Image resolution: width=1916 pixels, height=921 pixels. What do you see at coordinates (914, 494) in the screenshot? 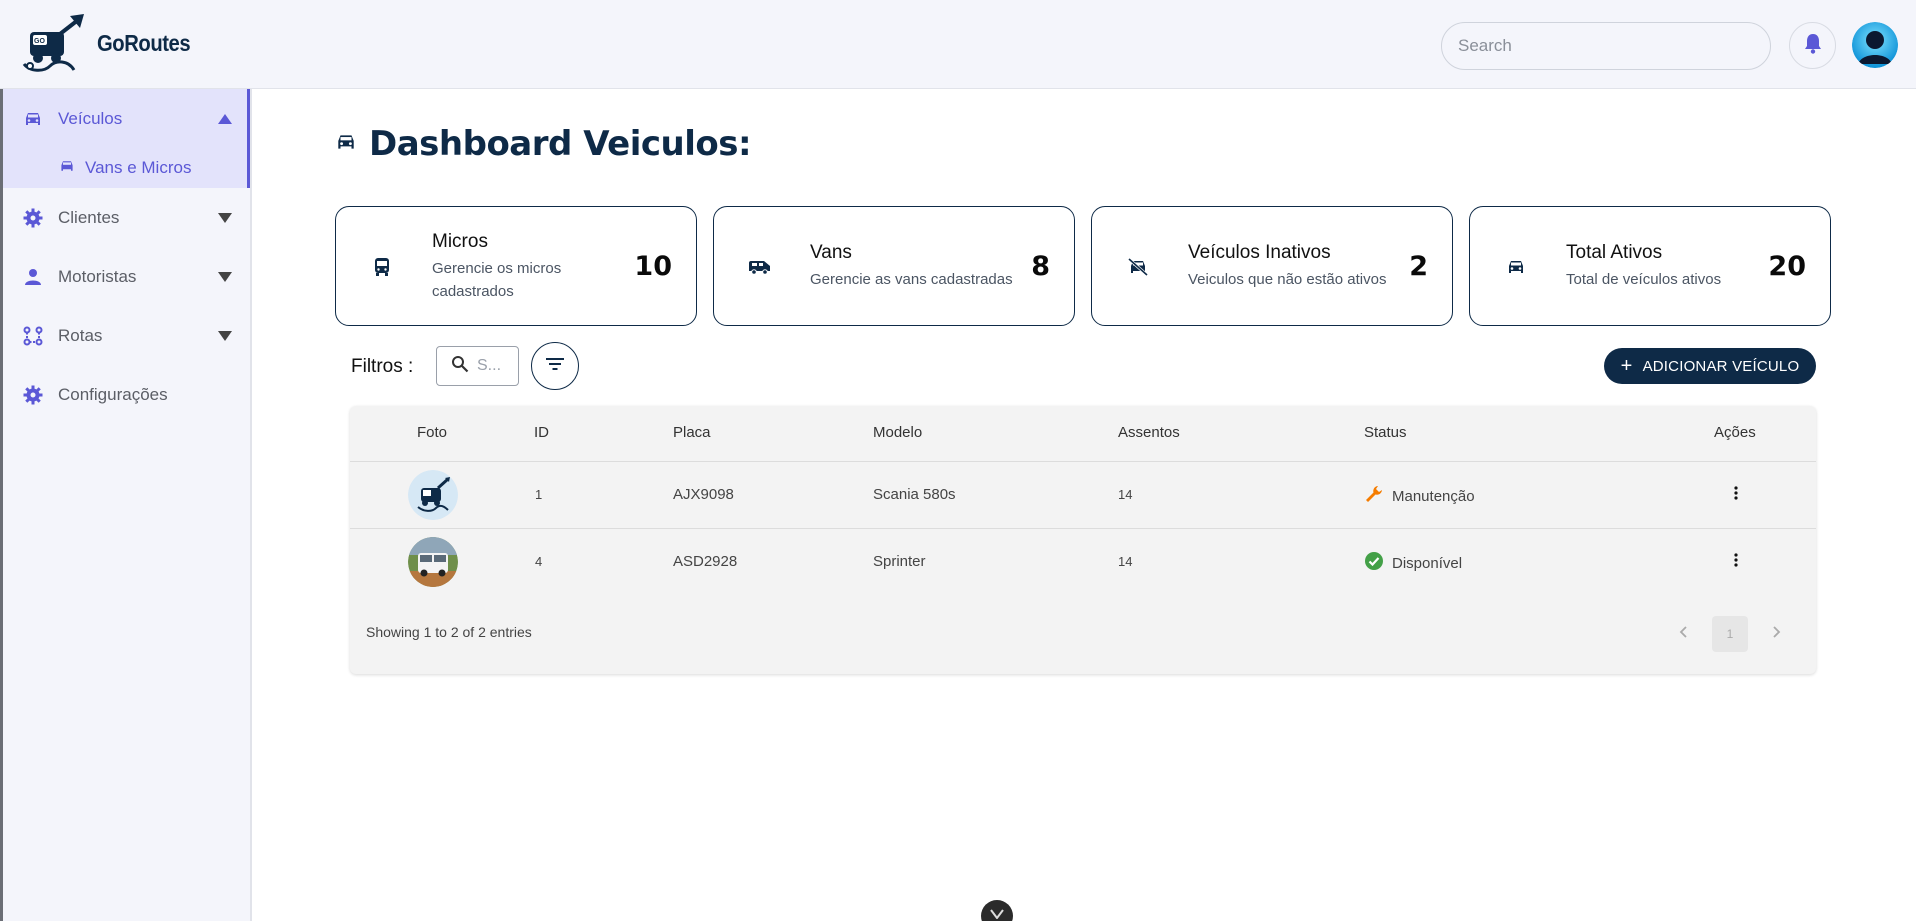
I see `cell-modelo: Scania 580s` at bounding box center [914, 494].